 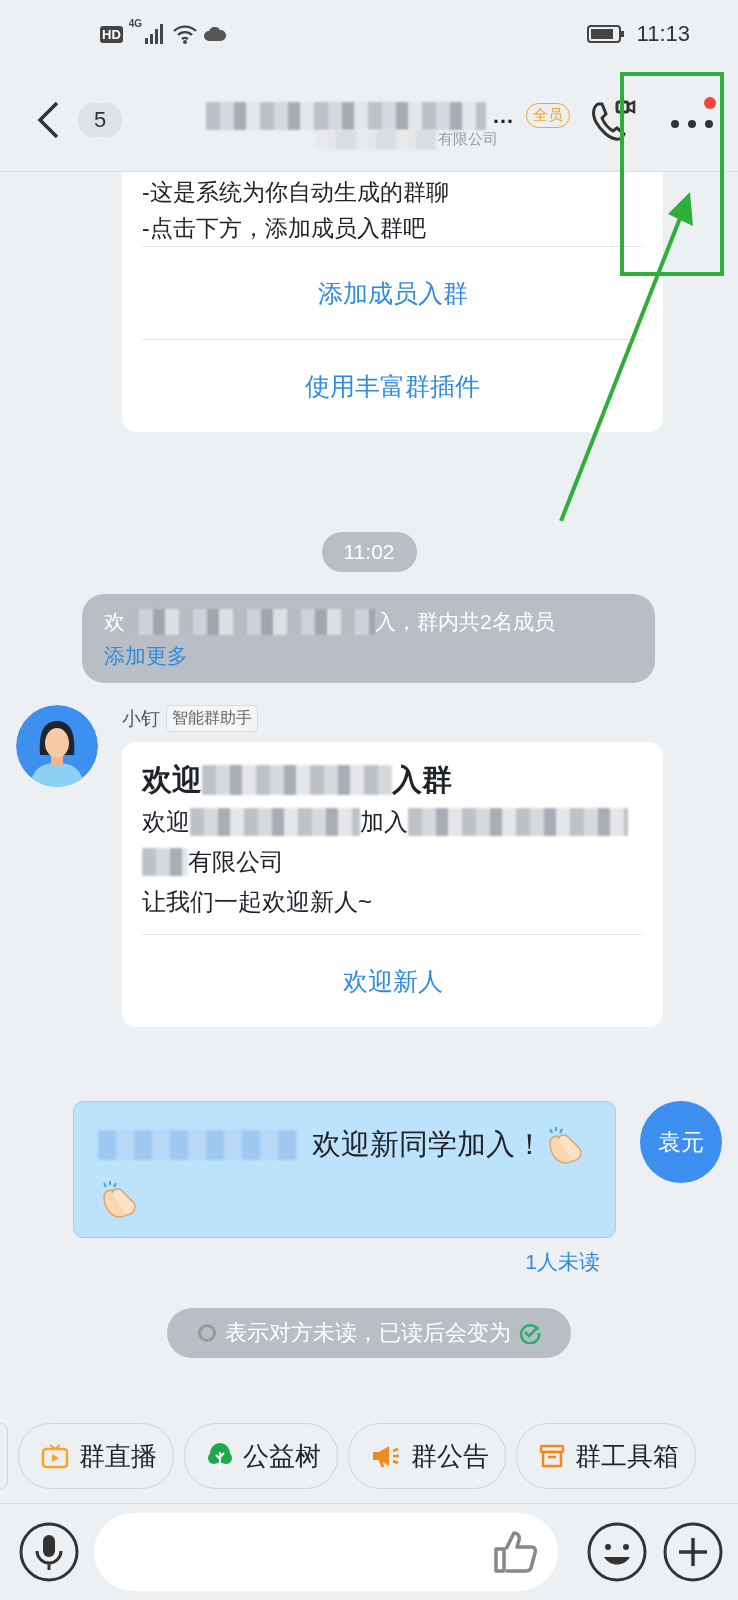 What do you see at coordinates (422, 780) in the screenshot?
I see `card-title: 入群` at bounding box center [422, 780].